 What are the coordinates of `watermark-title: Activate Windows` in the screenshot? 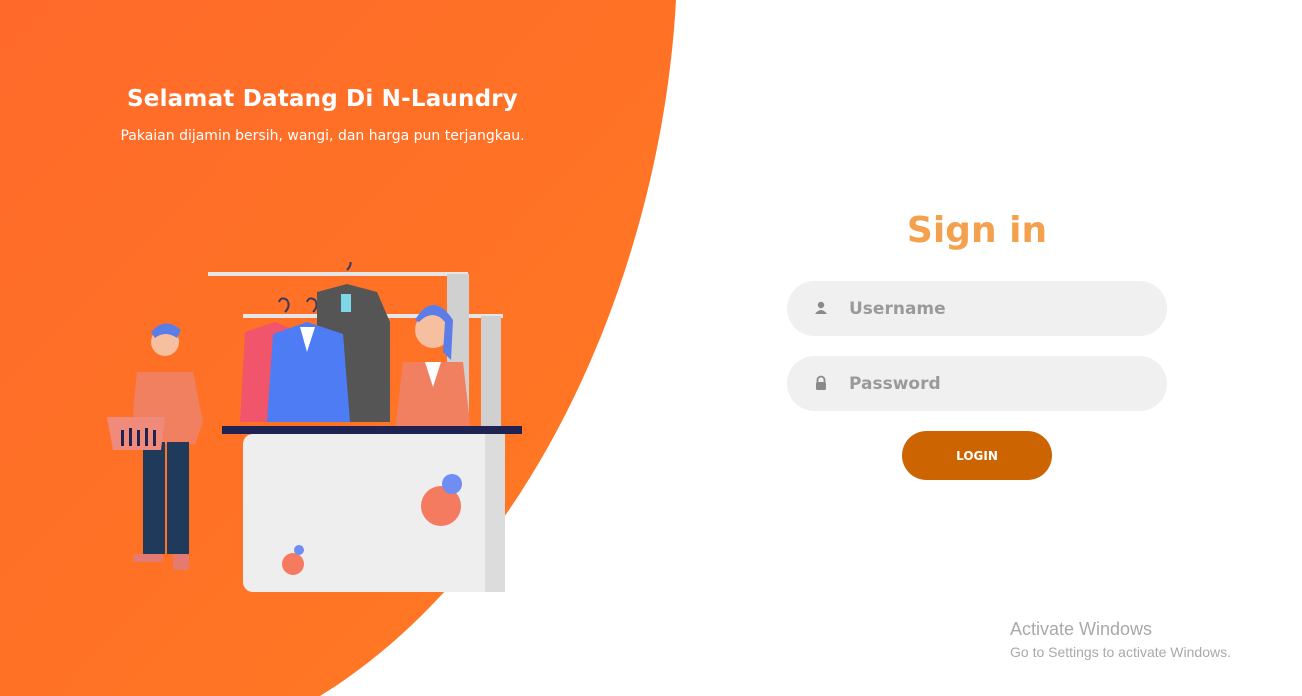 It's located at (1081, 629).